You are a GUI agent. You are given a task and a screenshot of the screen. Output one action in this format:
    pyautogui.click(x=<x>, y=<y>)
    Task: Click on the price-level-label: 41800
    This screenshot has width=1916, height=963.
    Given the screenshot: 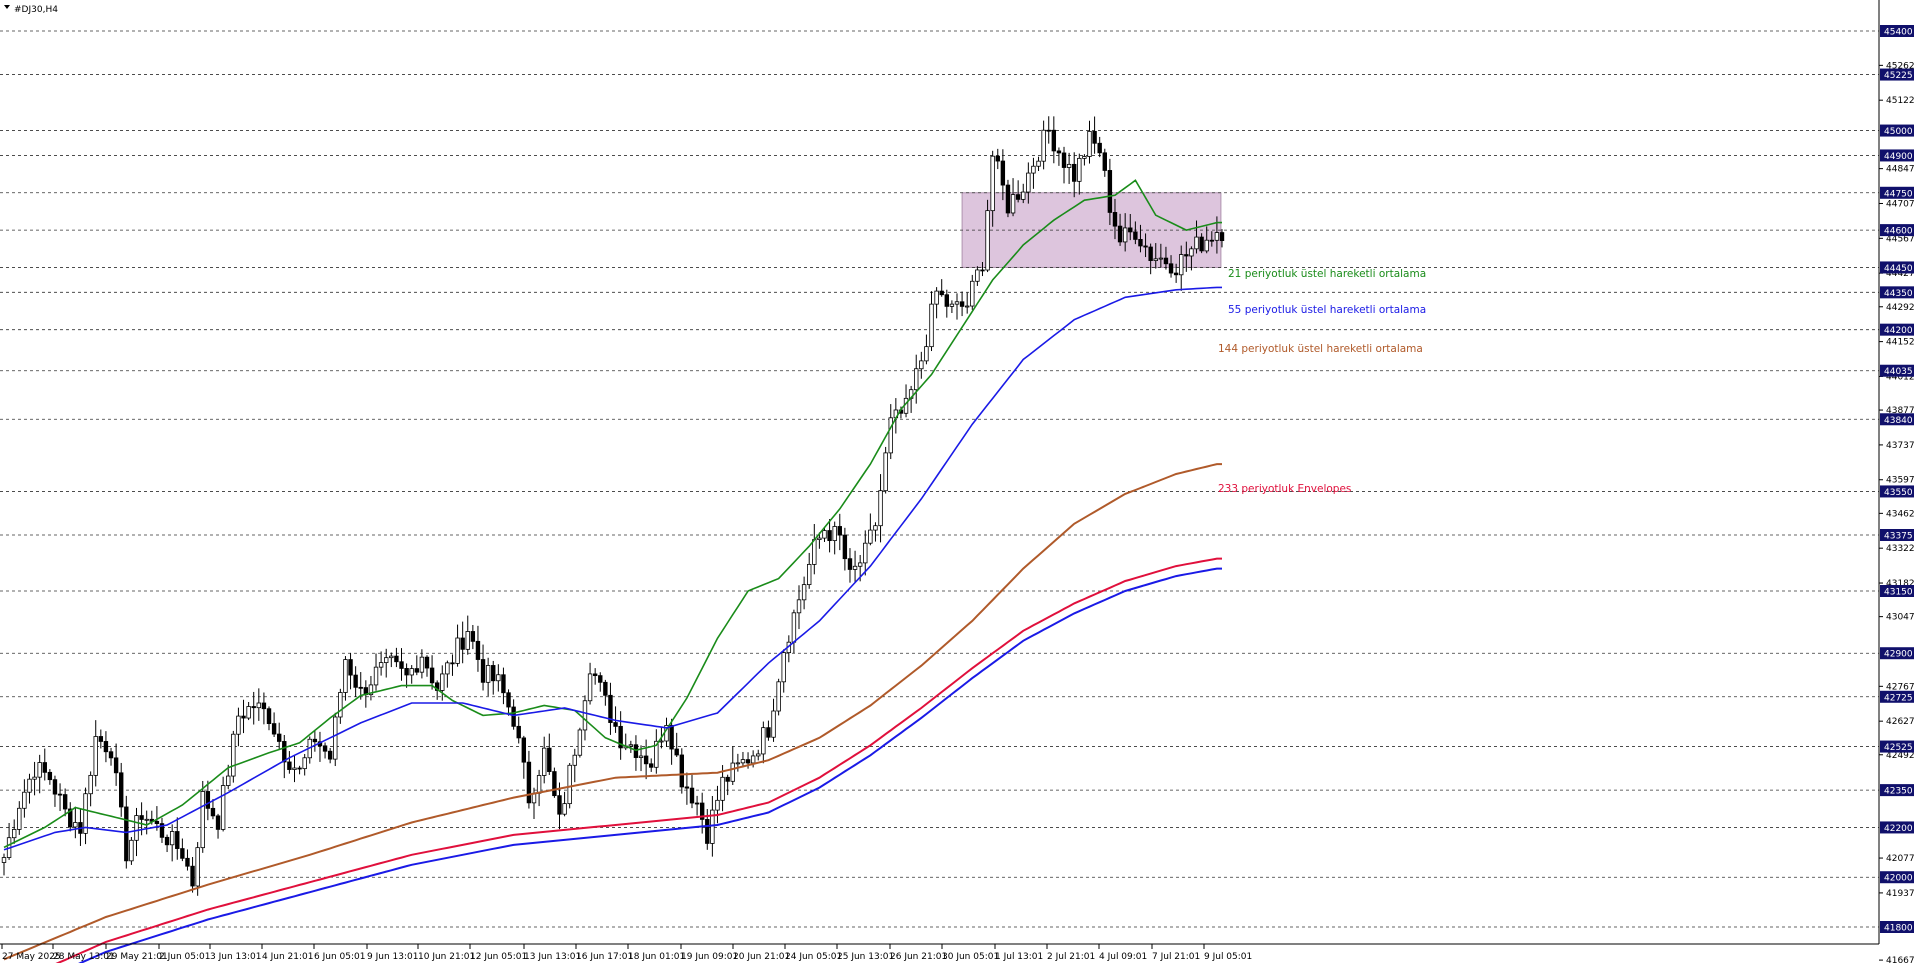 What is the action you would take?
    pyautogui.click(x=1898, y=929)
    